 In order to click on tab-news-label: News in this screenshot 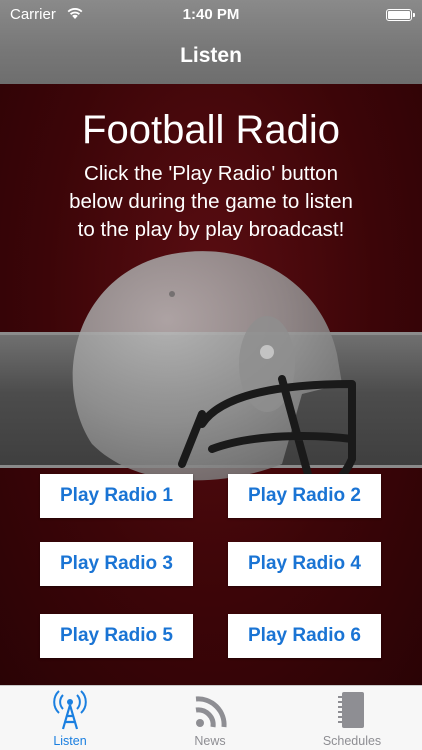, I will do `click(210, 741)`.